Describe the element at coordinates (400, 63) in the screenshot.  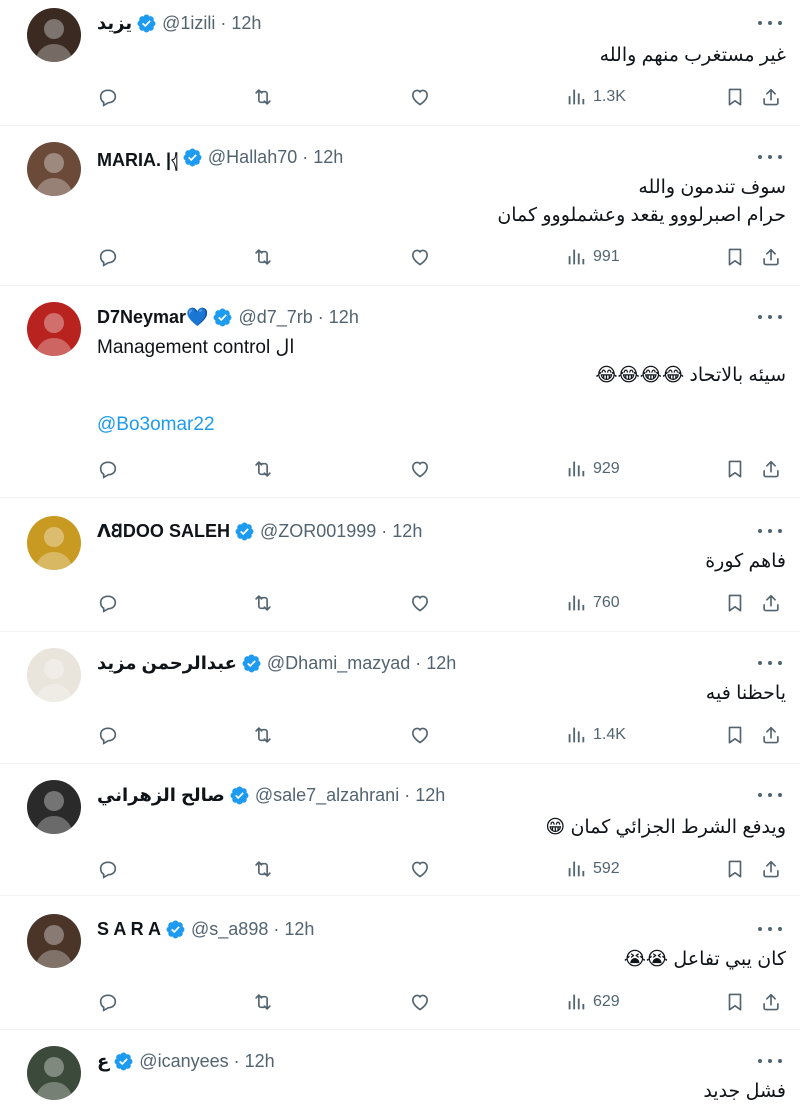
I see `tweet: يزيد @1izili · 12h غير مستغرب منهم والله 1.3K` at that location.